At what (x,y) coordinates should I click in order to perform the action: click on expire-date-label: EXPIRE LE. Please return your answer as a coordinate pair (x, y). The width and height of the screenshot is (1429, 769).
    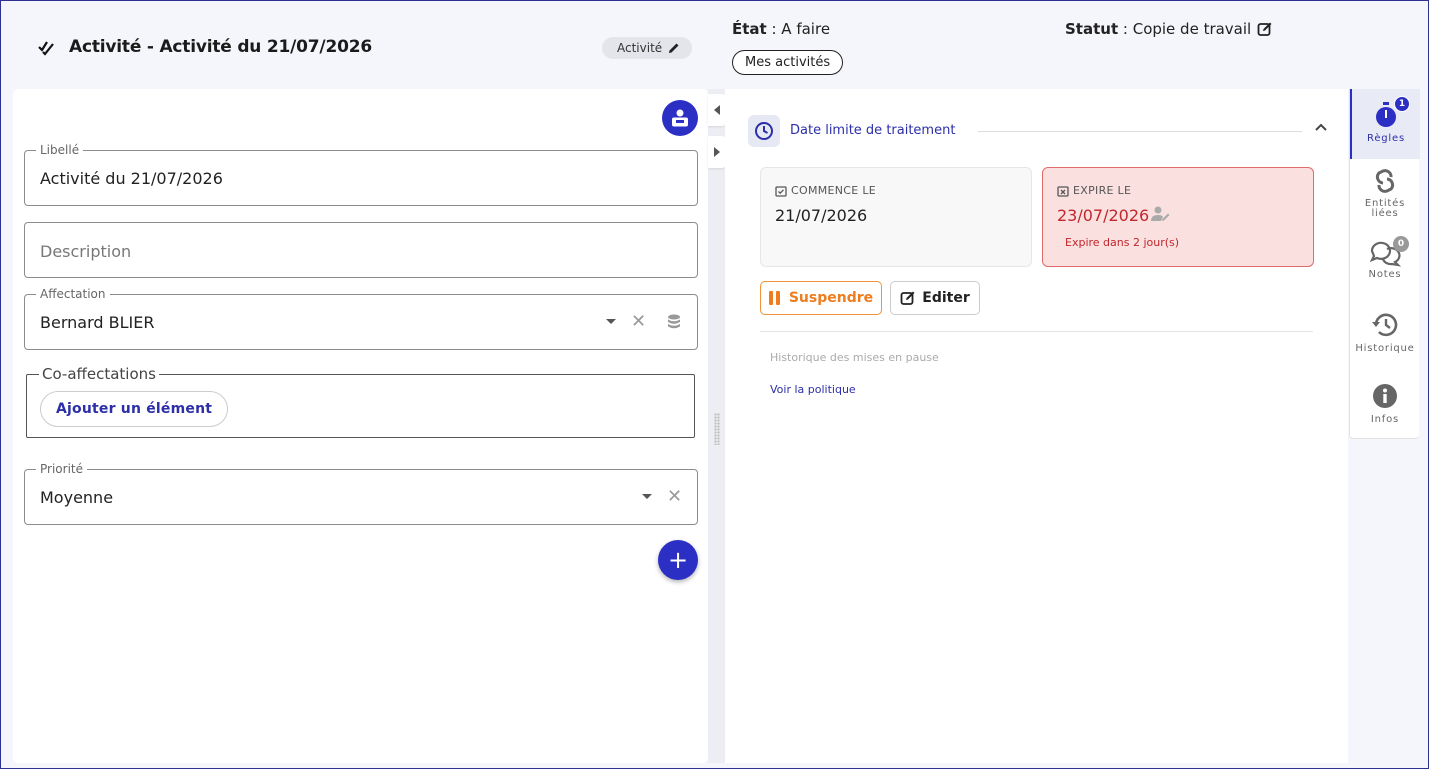
    Looking at the image, I should click on (1102, 190).